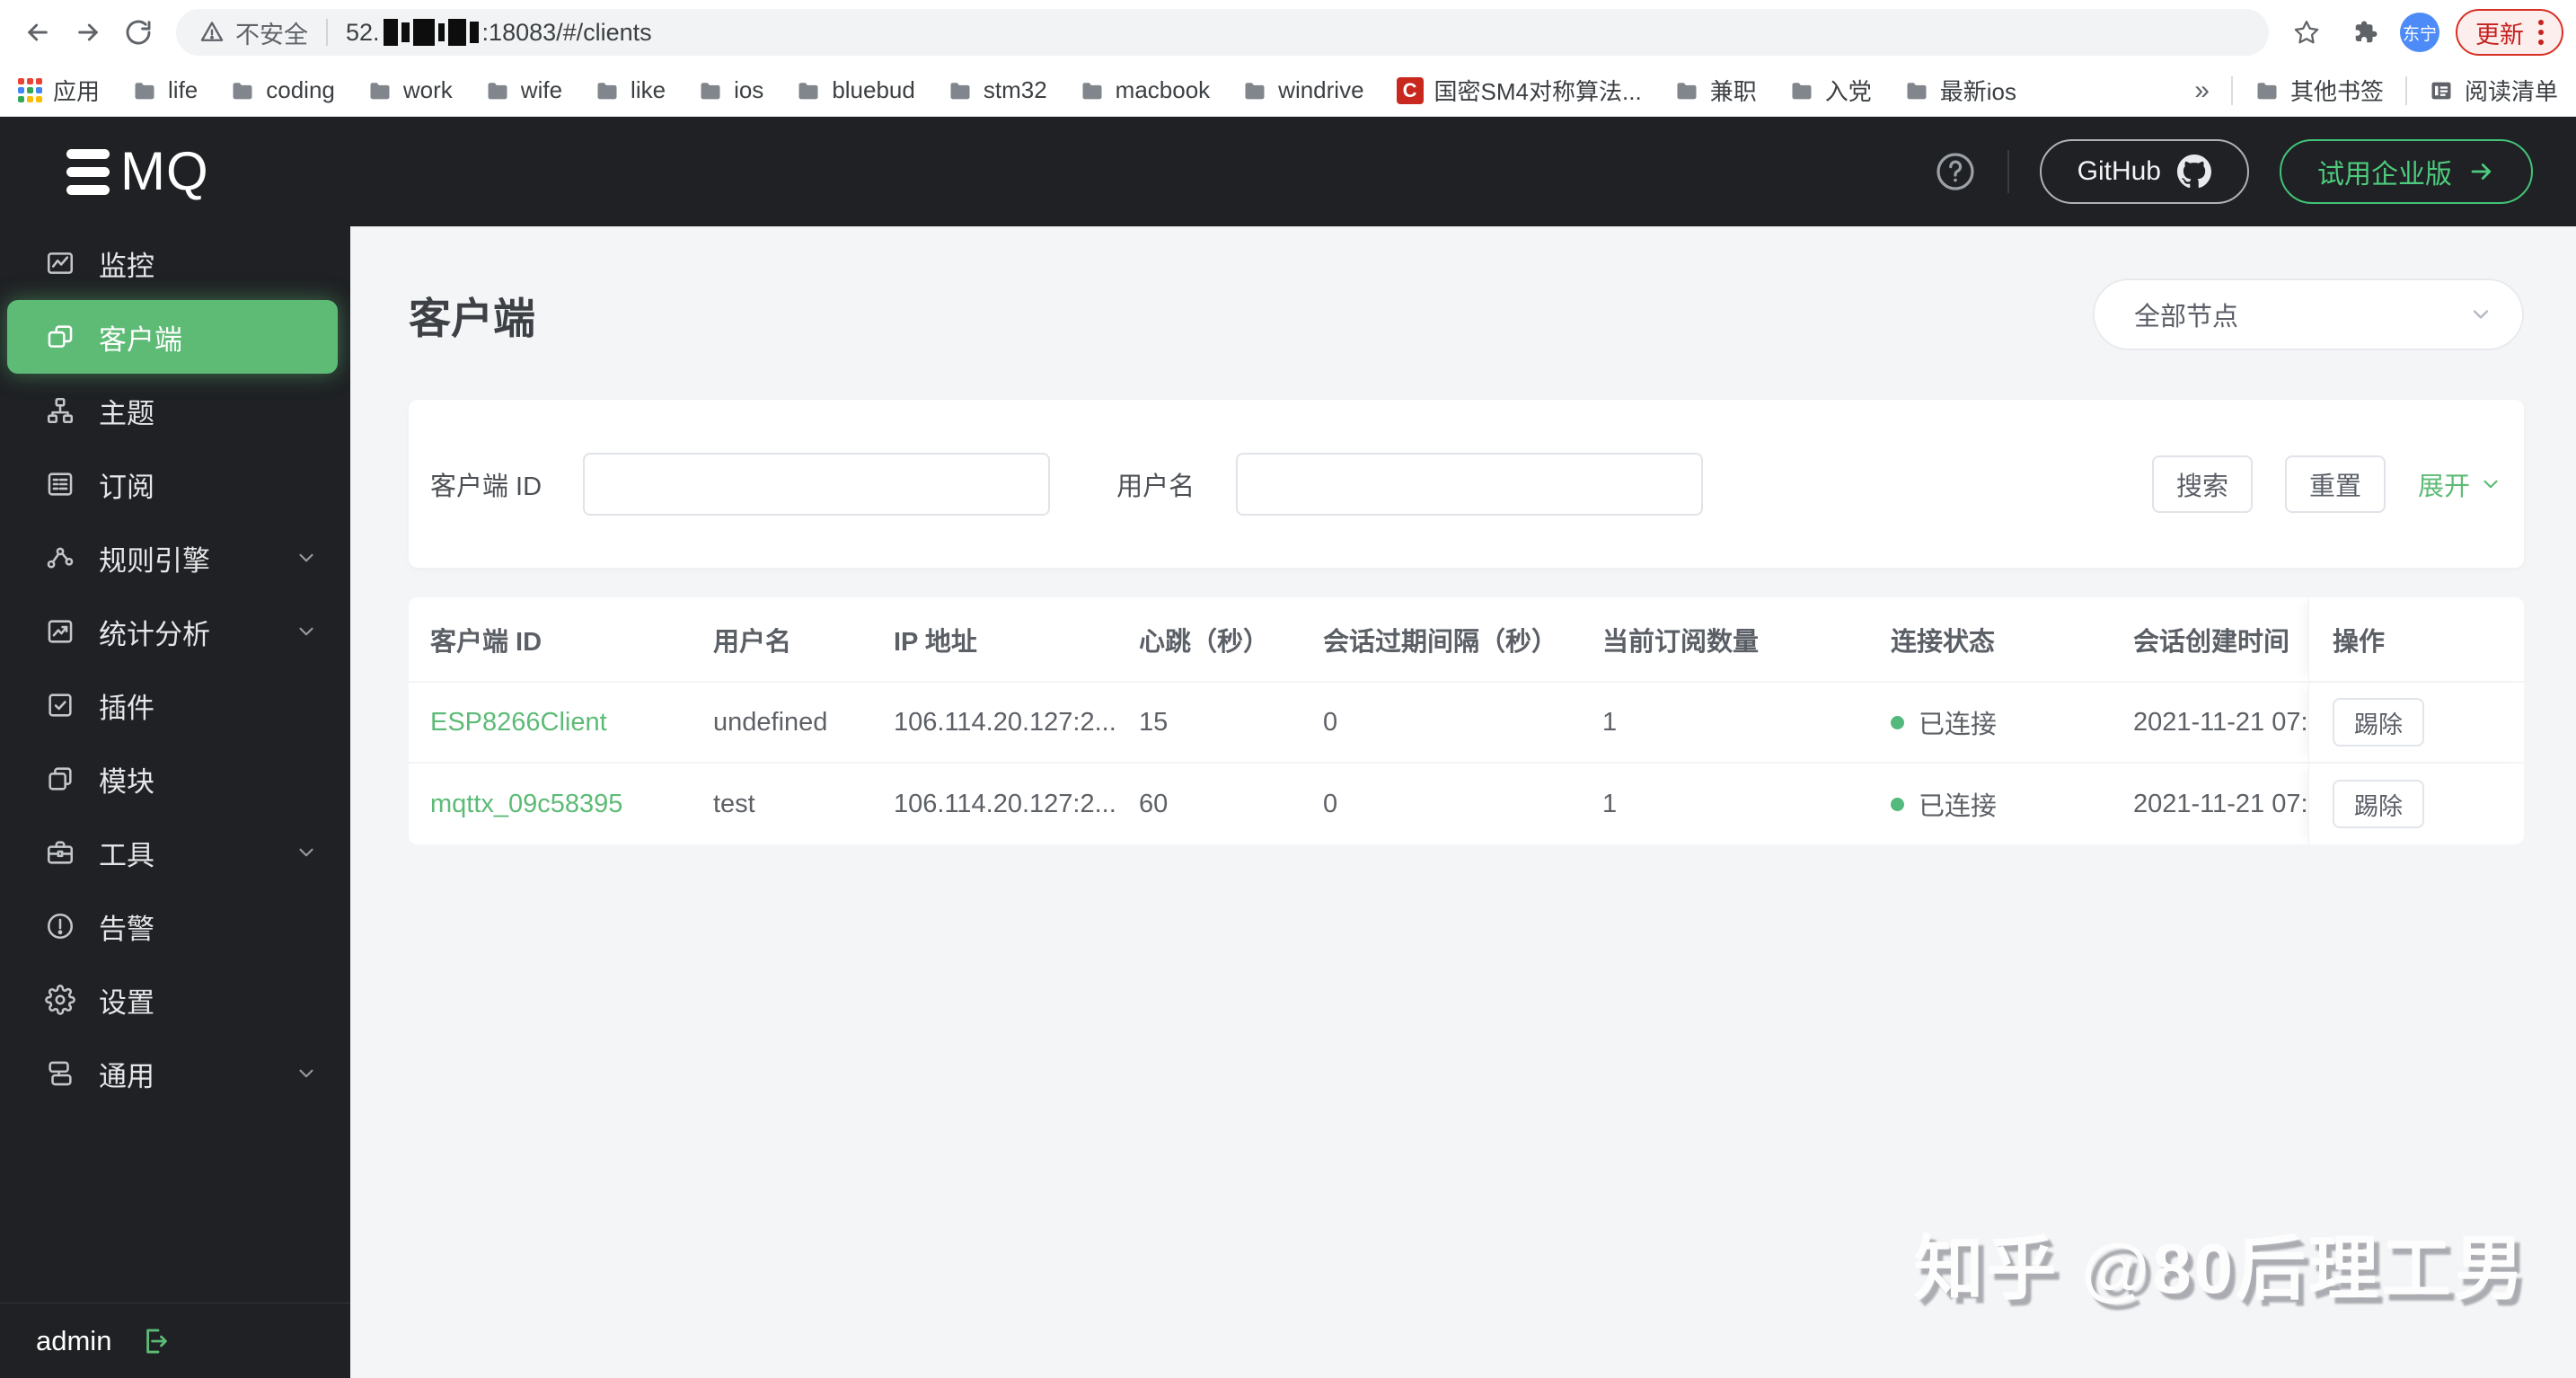  Describe the element at coordinates (30, 90) in the screenshot. I see `apps-grid-icon` at that location.